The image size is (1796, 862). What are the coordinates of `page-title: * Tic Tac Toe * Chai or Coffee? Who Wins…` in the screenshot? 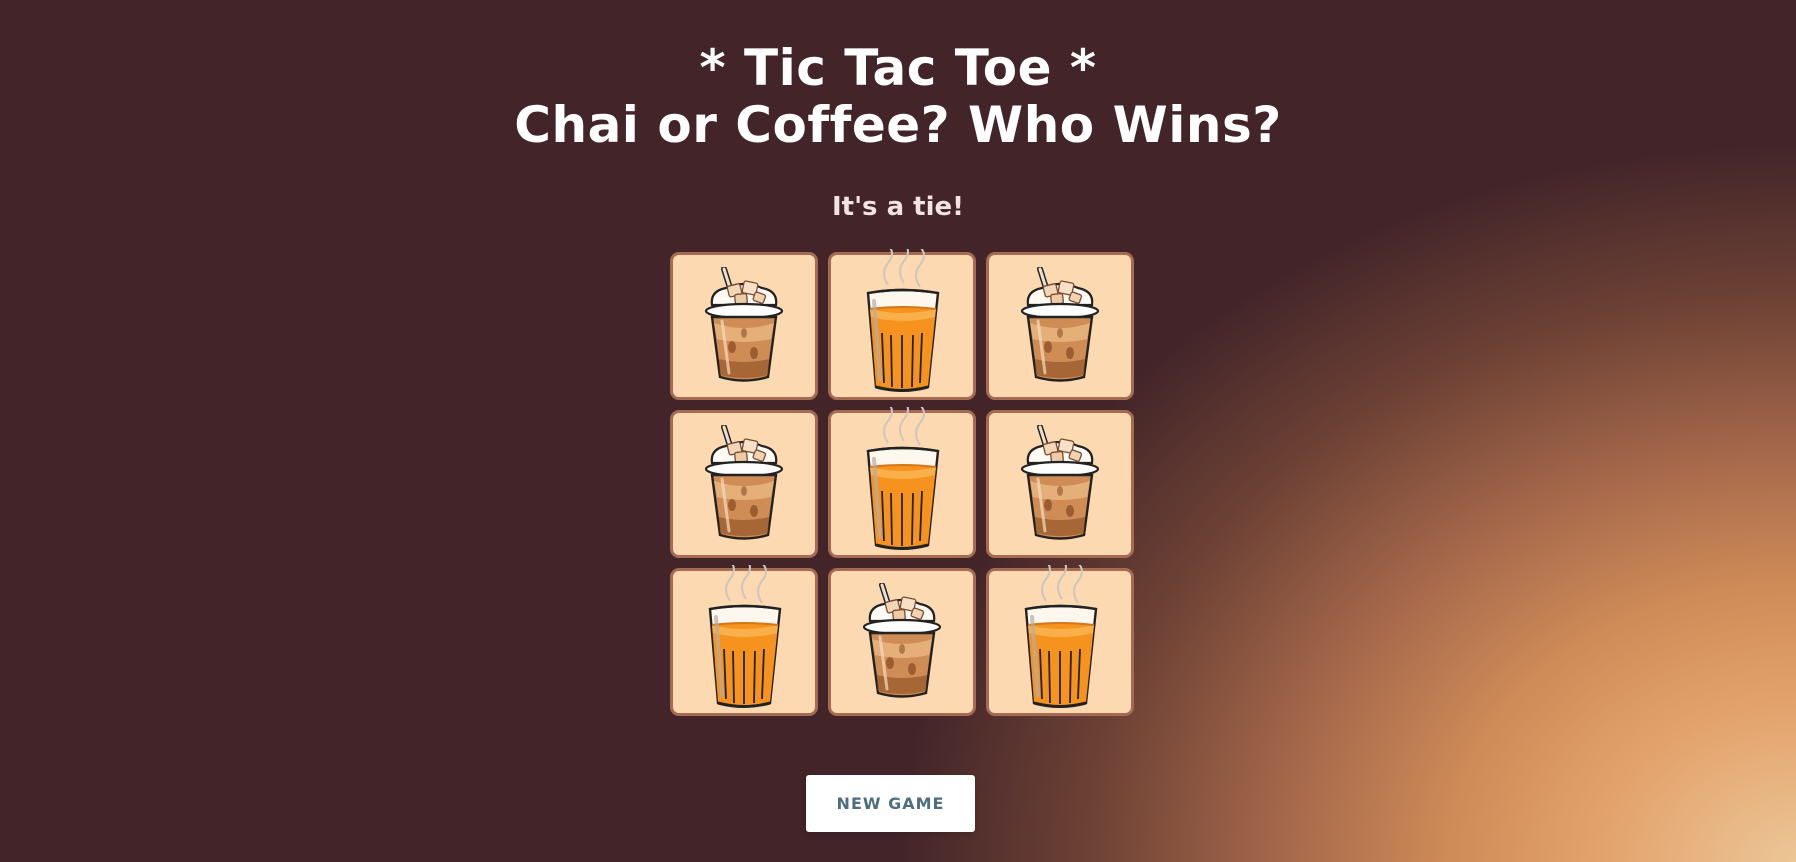 It's located at (898, 97).